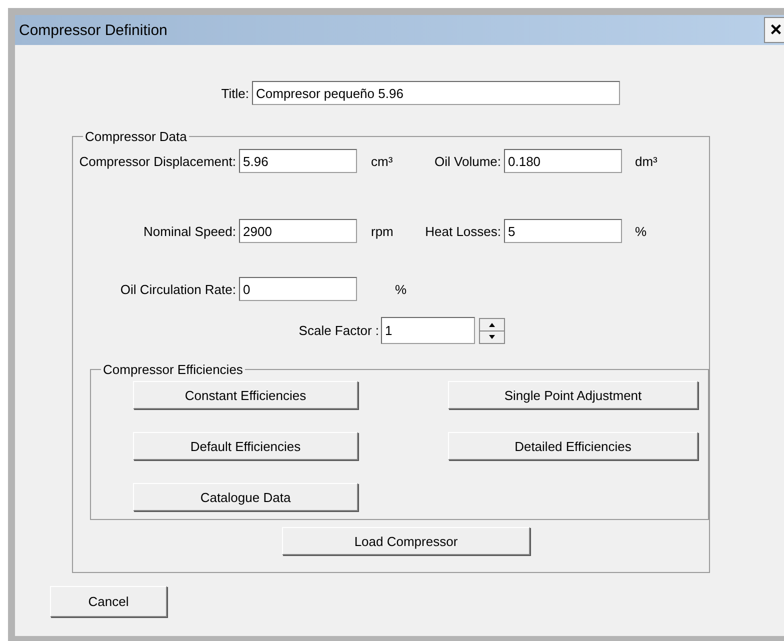 Image resolution: width=784 pixels, height=641 pixels. What do you see at coordinates (108, 601) in the screenshot?
I see `cancel-button: Cancel` at bounding box center [108, 601].